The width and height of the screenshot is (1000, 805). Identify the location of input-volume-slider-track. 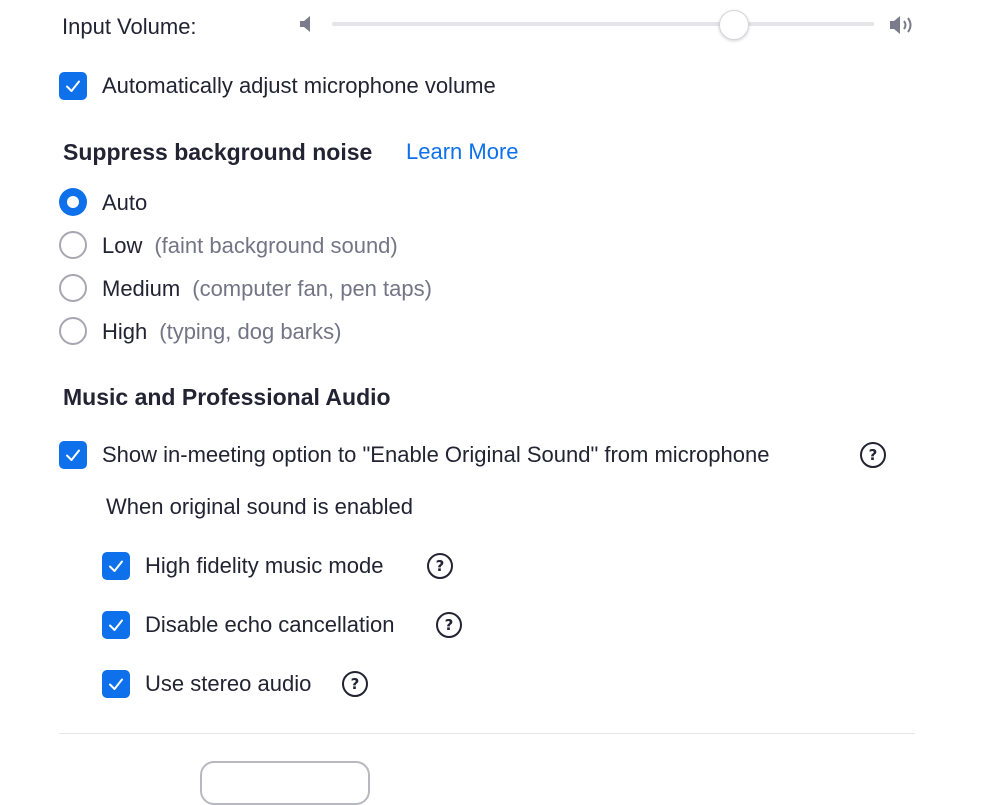
(603, 24).